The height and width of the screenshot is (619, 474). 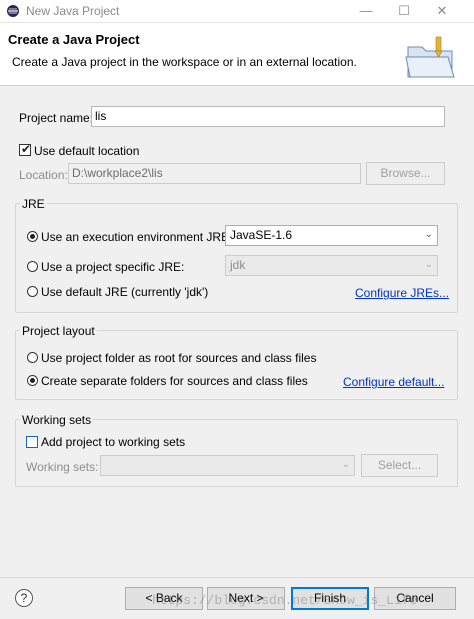 I want to click on project-name-input: lis, so click(x=268, y=116).